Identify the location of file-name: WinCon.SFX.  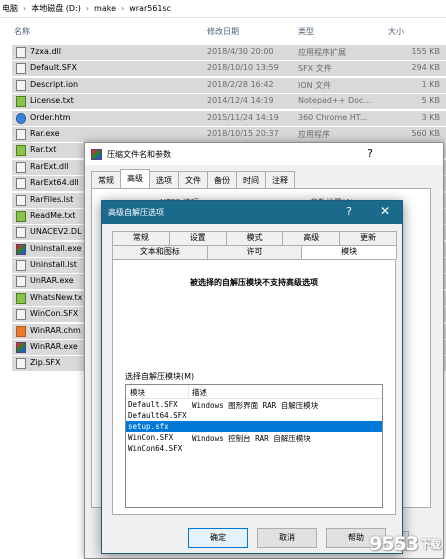
(54, 314).